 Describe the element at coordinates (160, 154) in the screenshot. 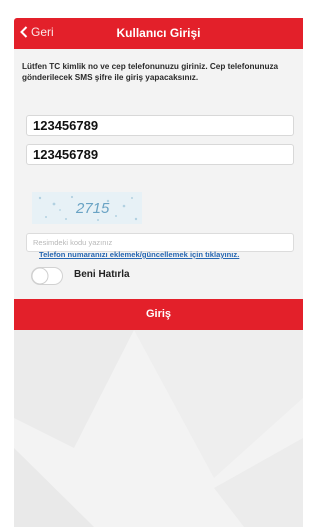

I see `phone-input: 123456789` at that location.